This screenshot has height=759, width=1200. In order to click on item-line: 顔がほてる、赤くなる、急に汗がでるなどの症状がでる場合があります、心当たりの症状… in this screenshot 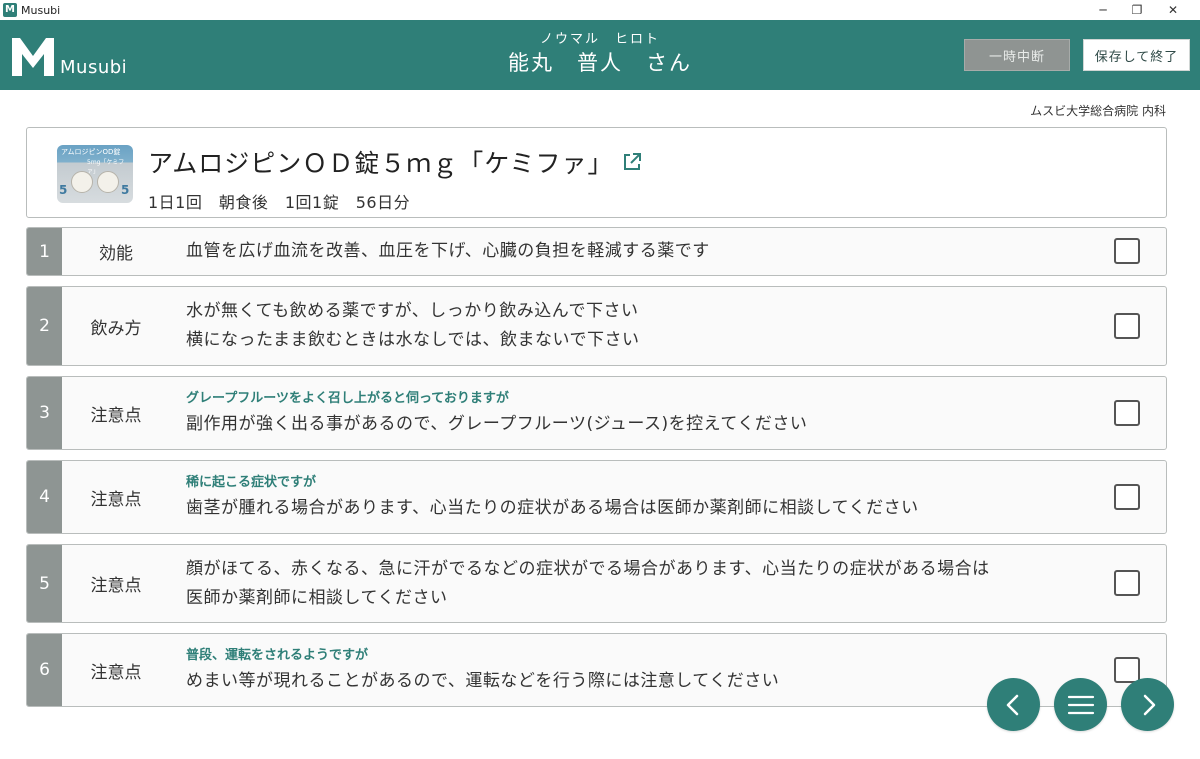, I will do `click(588, 568)`.